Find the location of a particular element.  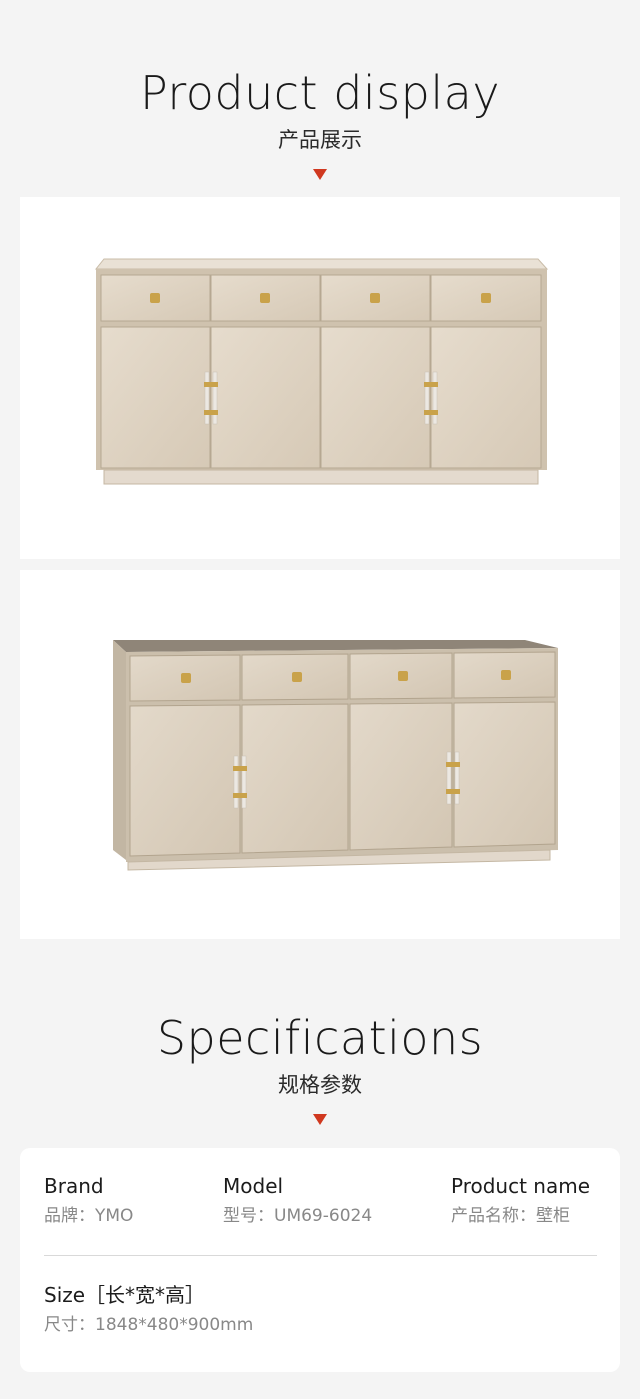

spec-brand-value: 品牌：YMO is located at coordinates (89, 1216).